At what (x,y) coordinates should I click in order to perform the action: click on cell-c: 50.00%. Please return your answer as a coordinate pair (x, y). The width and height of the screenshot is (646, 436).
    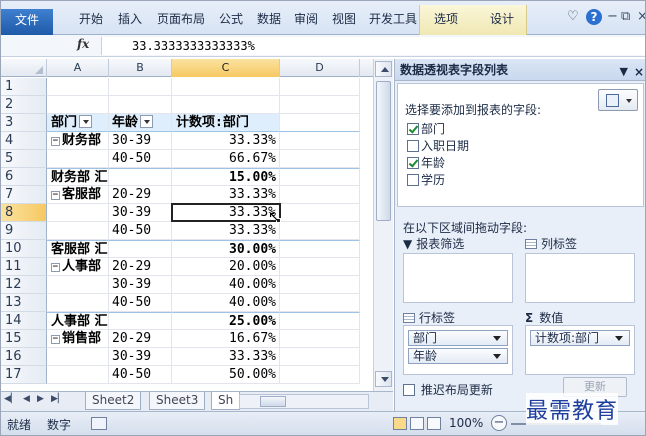
    Looking at the image, I should click on (226, 375).